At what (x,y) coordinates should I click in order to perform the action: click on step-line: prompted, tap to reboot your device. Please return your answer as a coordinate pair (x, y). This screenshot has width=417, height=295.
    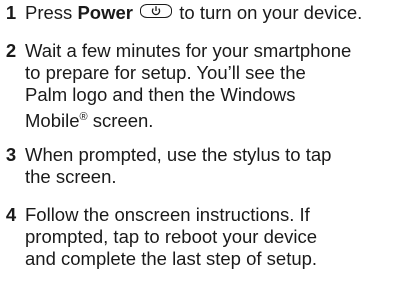
    Looking at the image, I should click on (171, 236).